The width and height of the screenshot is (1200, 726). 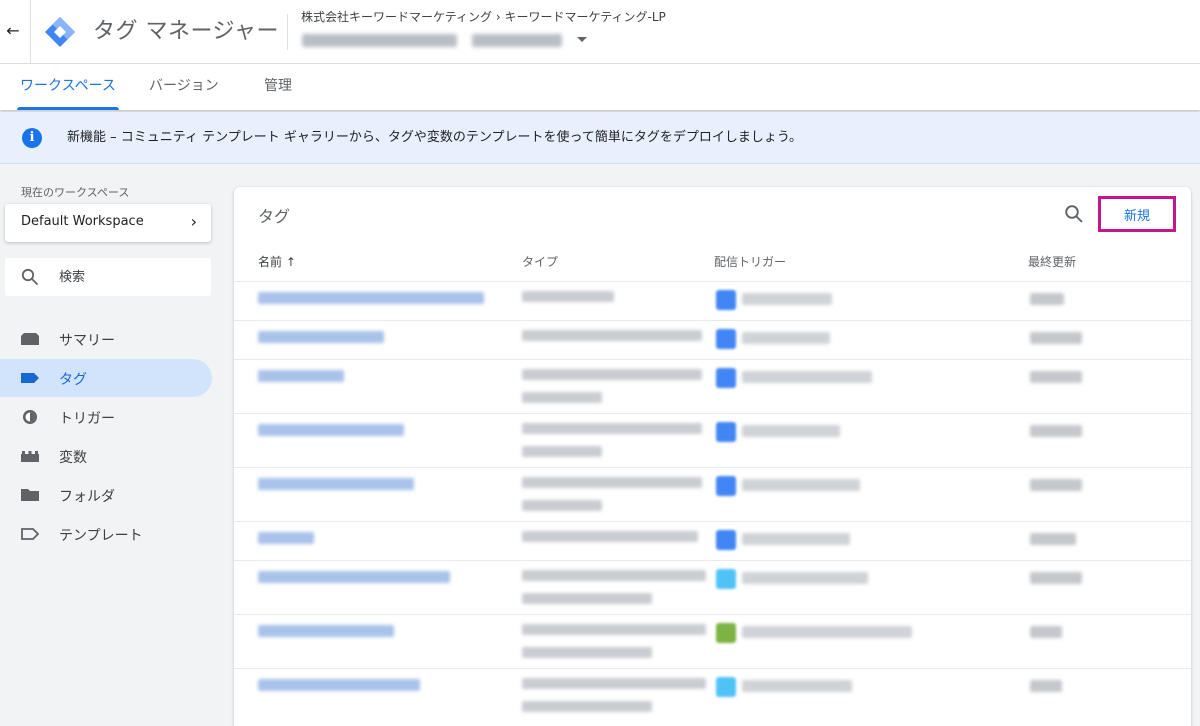 I want to click on sidebar-item-tags: タグ, so click(x=106, y=378).